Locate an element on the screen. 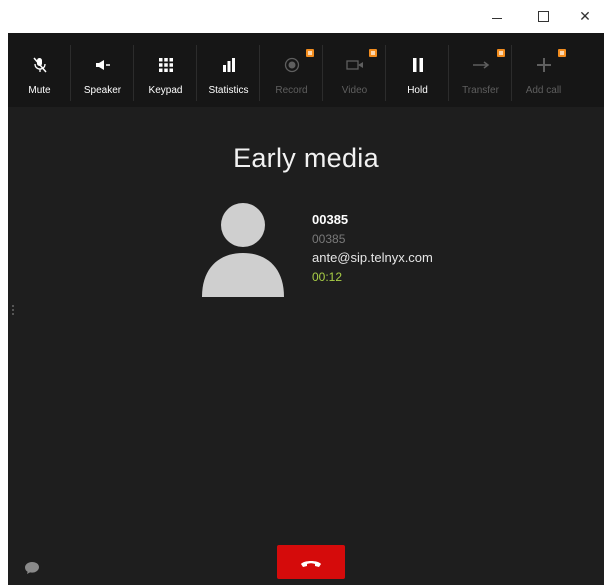 This screenshot has height=585, width=604. add-call-label: Add call is located at coordinates (543, 90).